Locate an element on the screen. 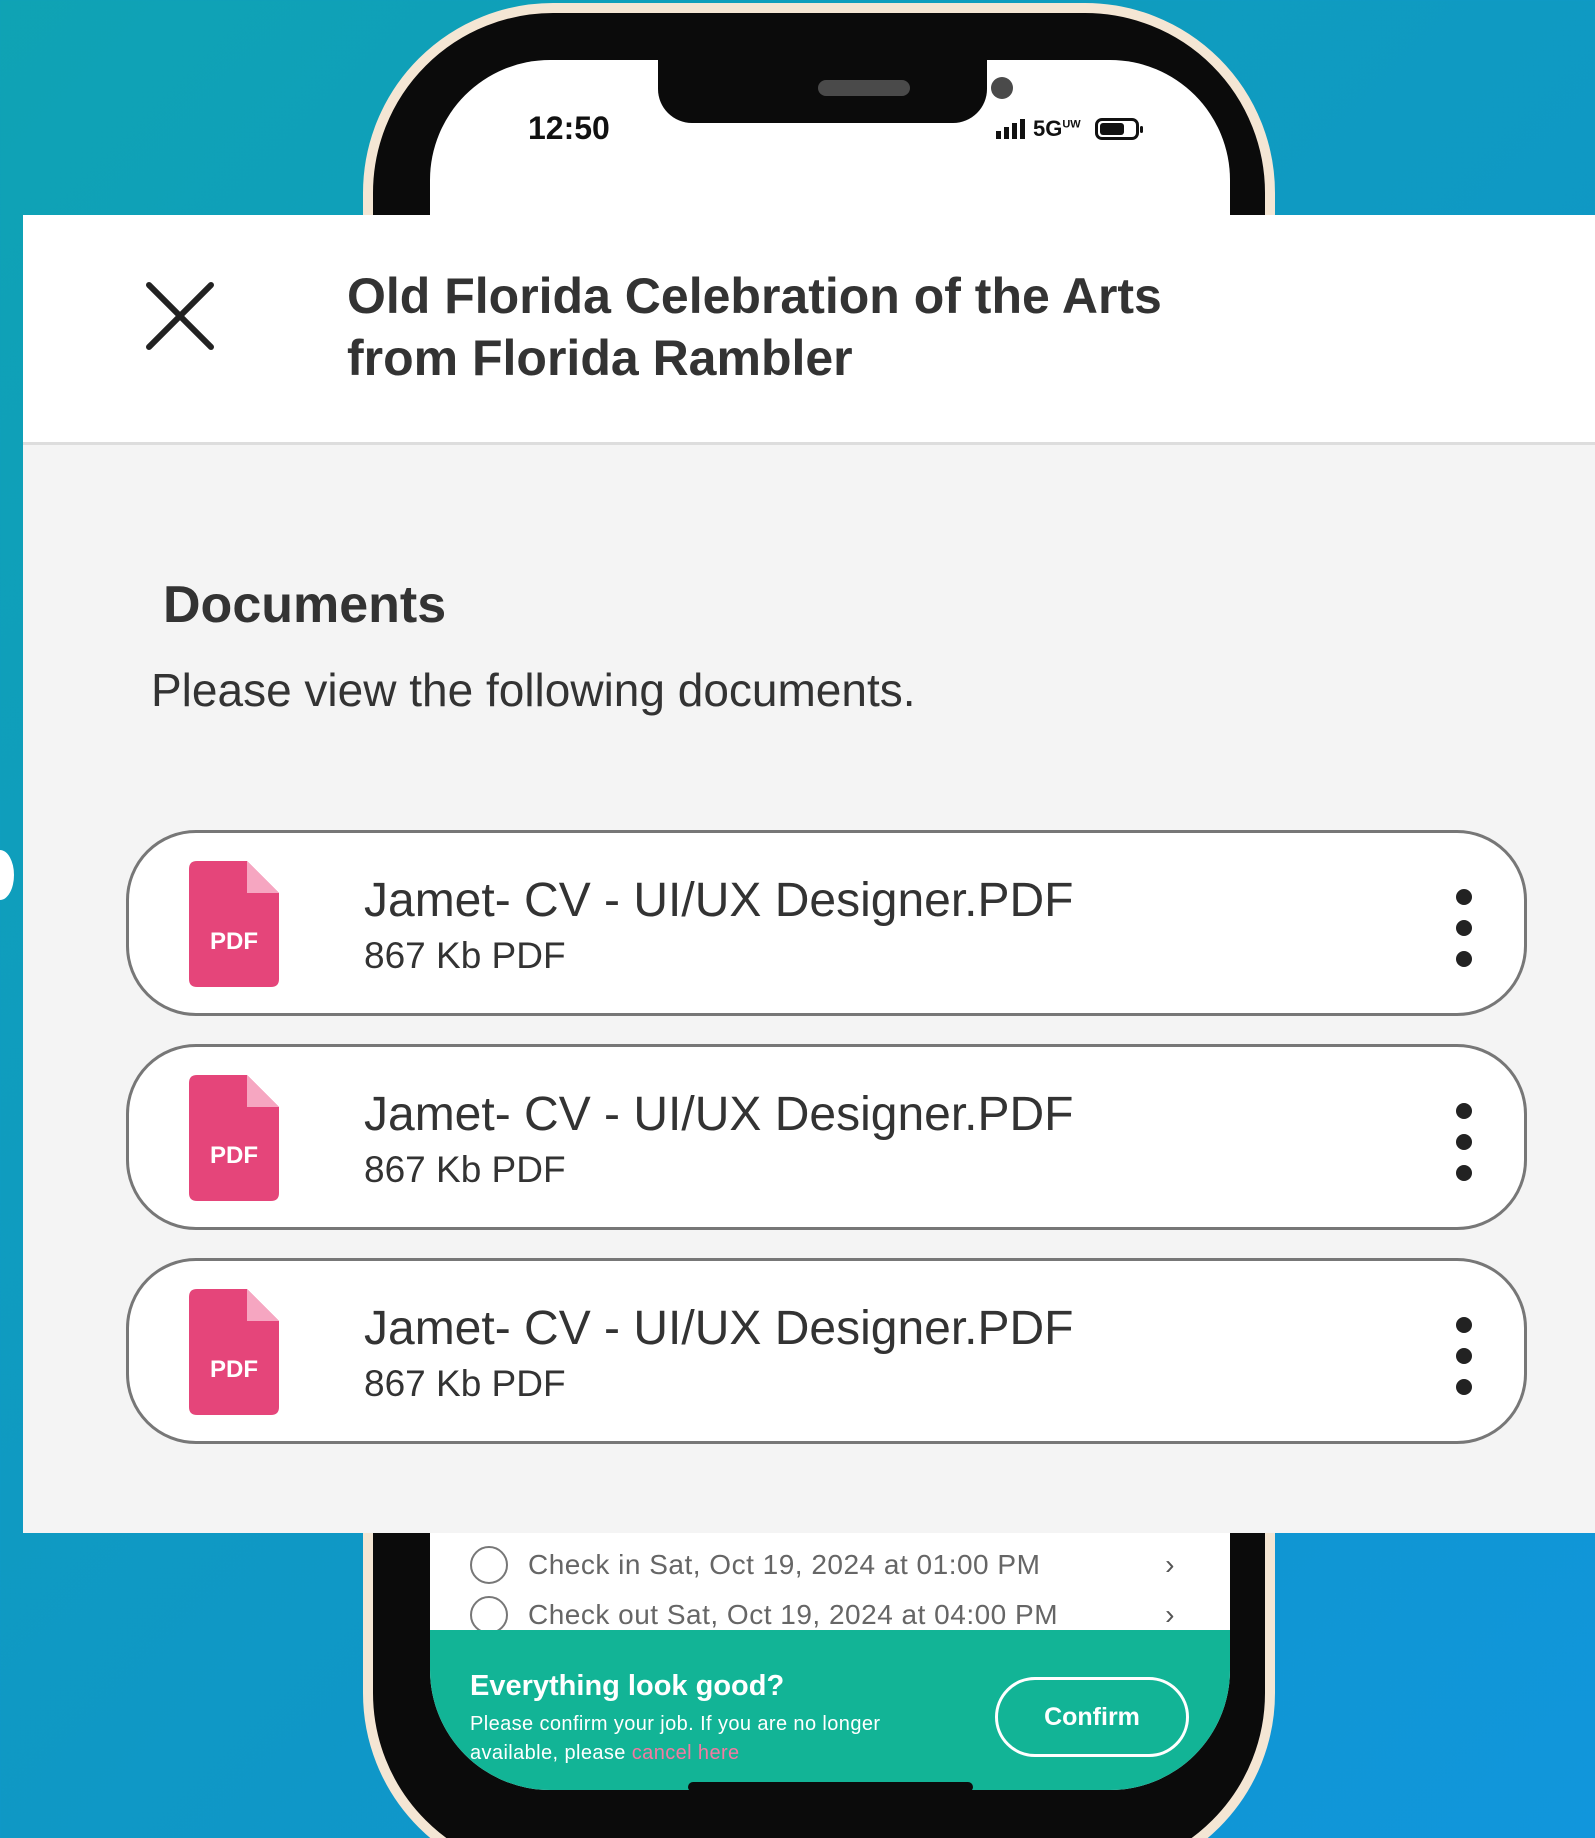  decorative-dot is located at coordinates (7, 875).